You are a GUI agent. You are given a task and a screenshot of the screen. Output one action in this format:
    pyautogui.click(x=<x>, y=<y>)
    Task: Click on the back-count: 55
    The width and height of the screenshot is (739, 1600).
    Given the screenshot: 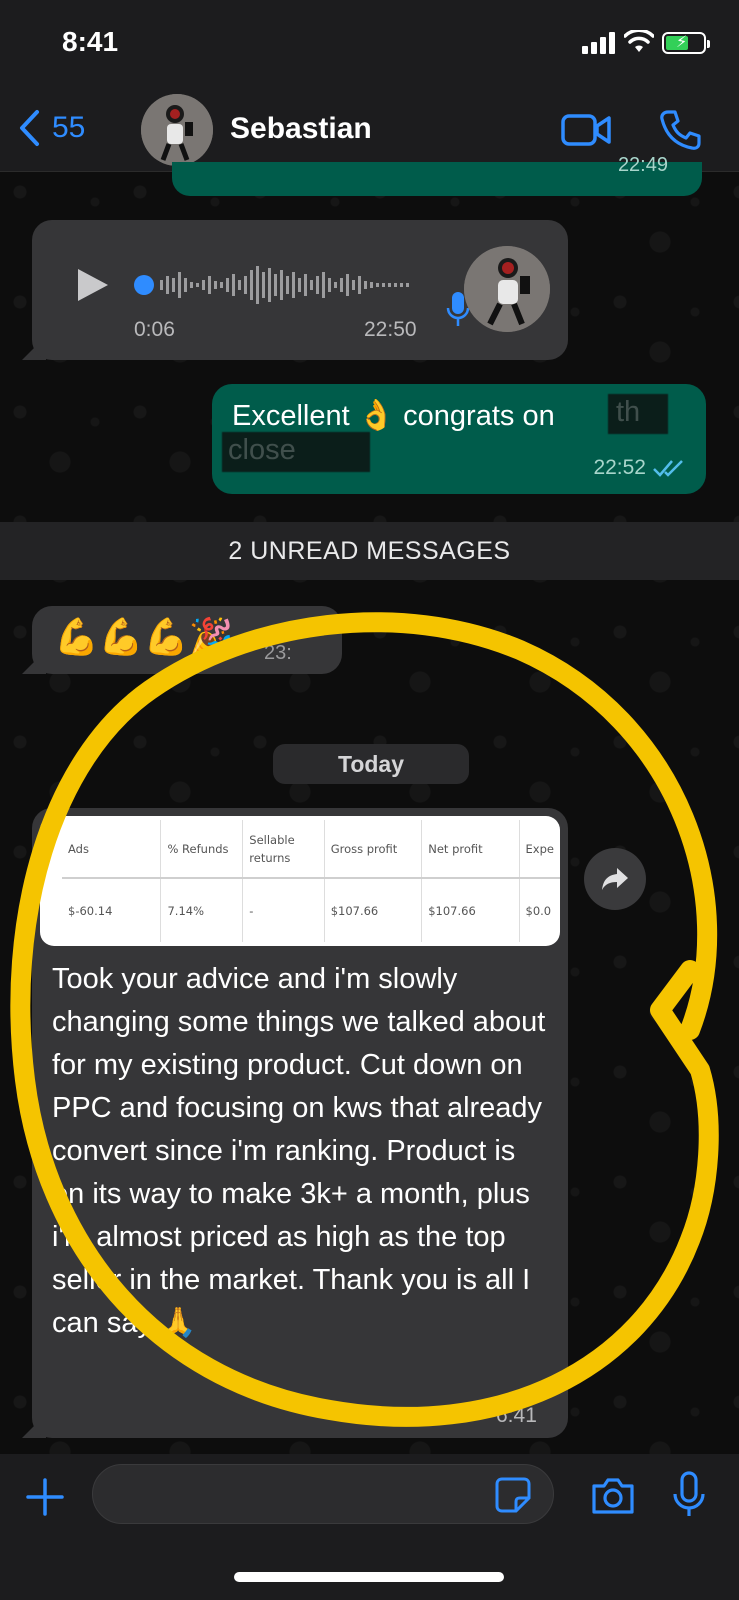 What is the action you would take?
    pyautogui.click(x=69, y=127)
    